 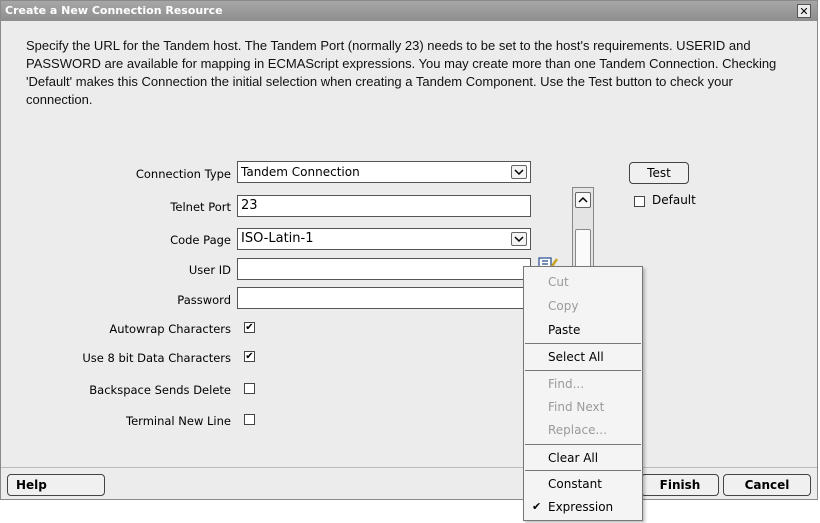 I want to click on dialog-titlebar: Create a New Connection Resource ✕, so click(x=409, y=11).